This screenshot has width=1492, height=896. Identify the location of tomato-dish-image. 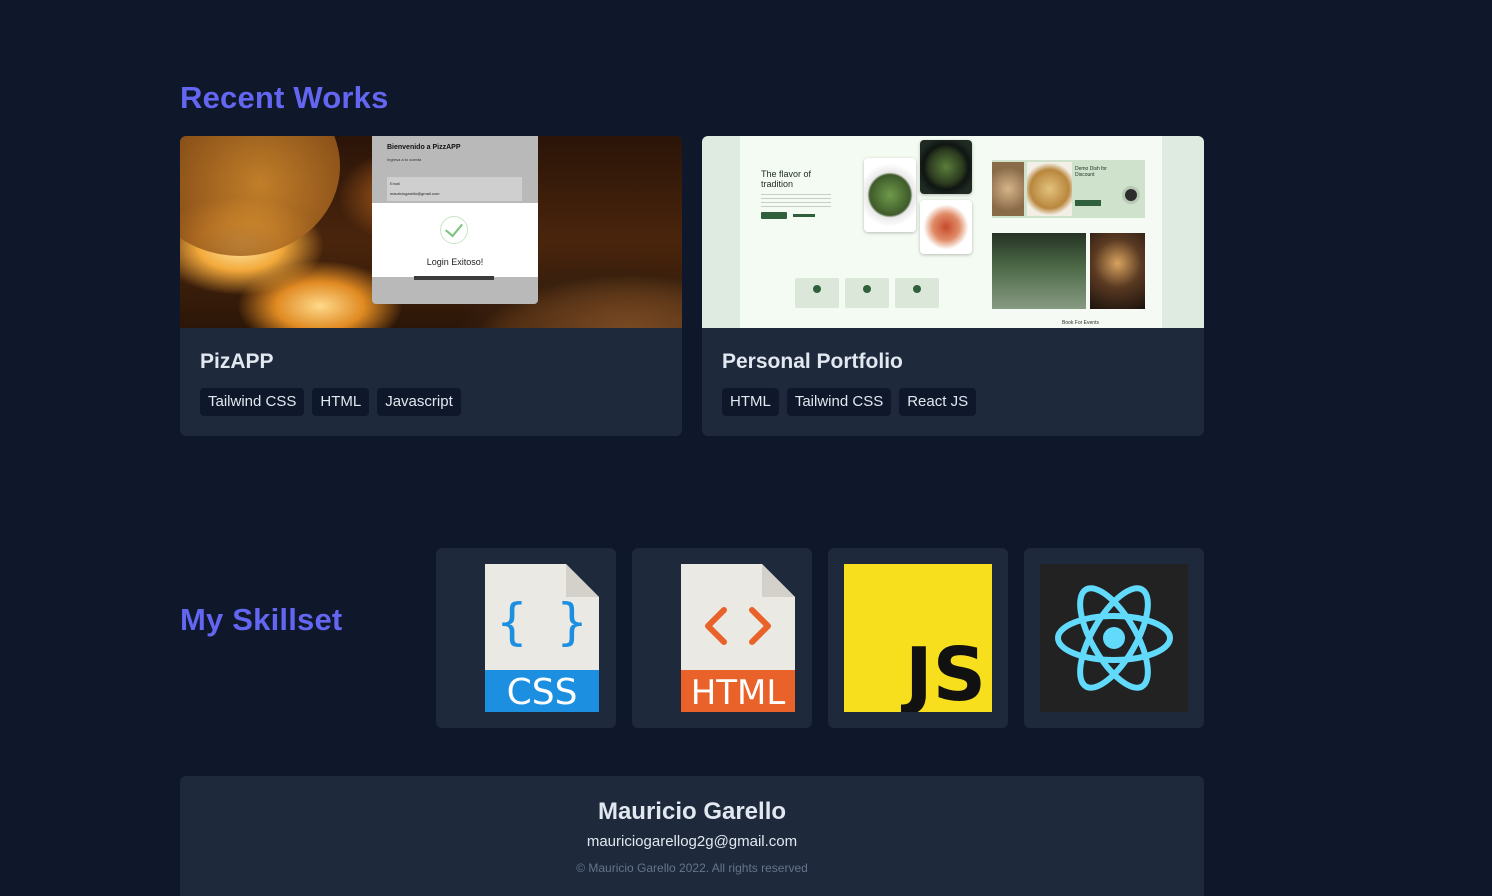
(946, 227).